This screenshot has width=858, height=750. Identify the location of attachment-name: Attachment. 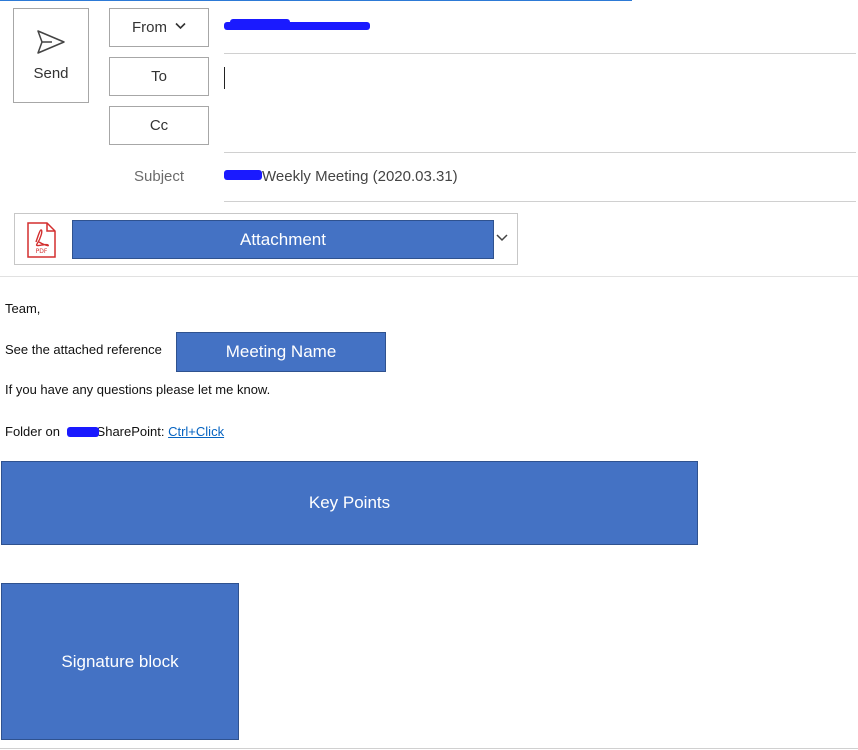
(283, 239).